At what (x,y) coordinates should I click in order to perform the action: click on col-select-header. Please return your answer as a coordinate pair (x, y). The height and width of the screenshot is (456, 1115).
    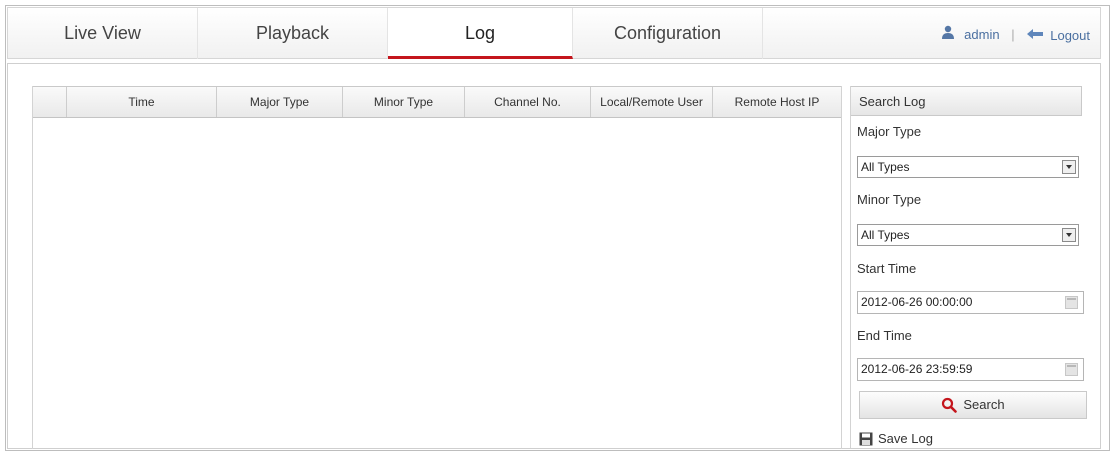
    Looking at the image, I should click on (50, 102).